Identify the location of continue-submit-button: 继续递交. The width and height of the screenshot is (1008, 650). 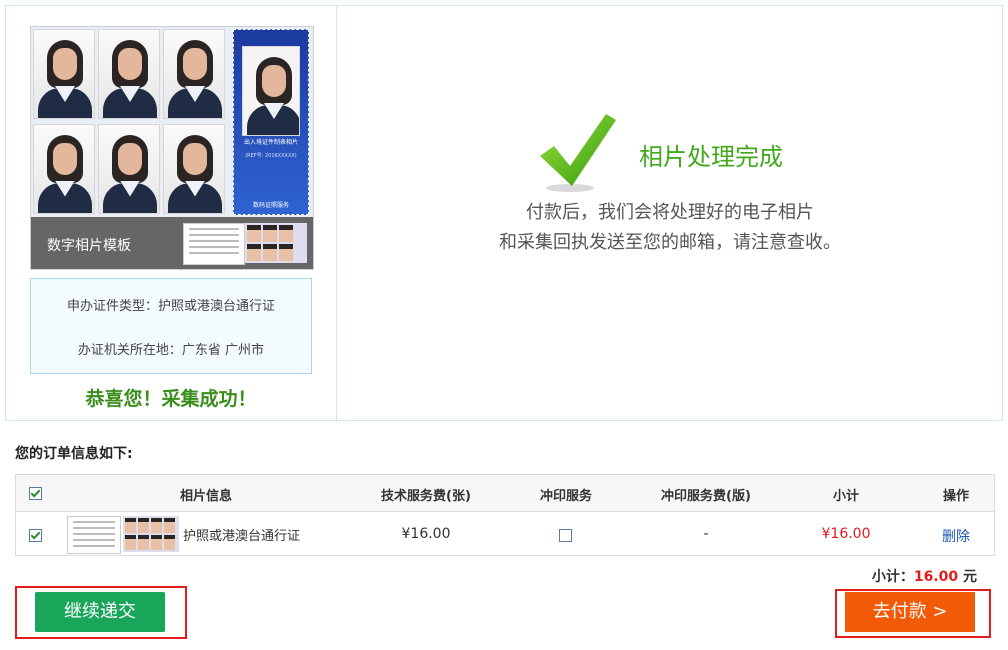
(100, 612).